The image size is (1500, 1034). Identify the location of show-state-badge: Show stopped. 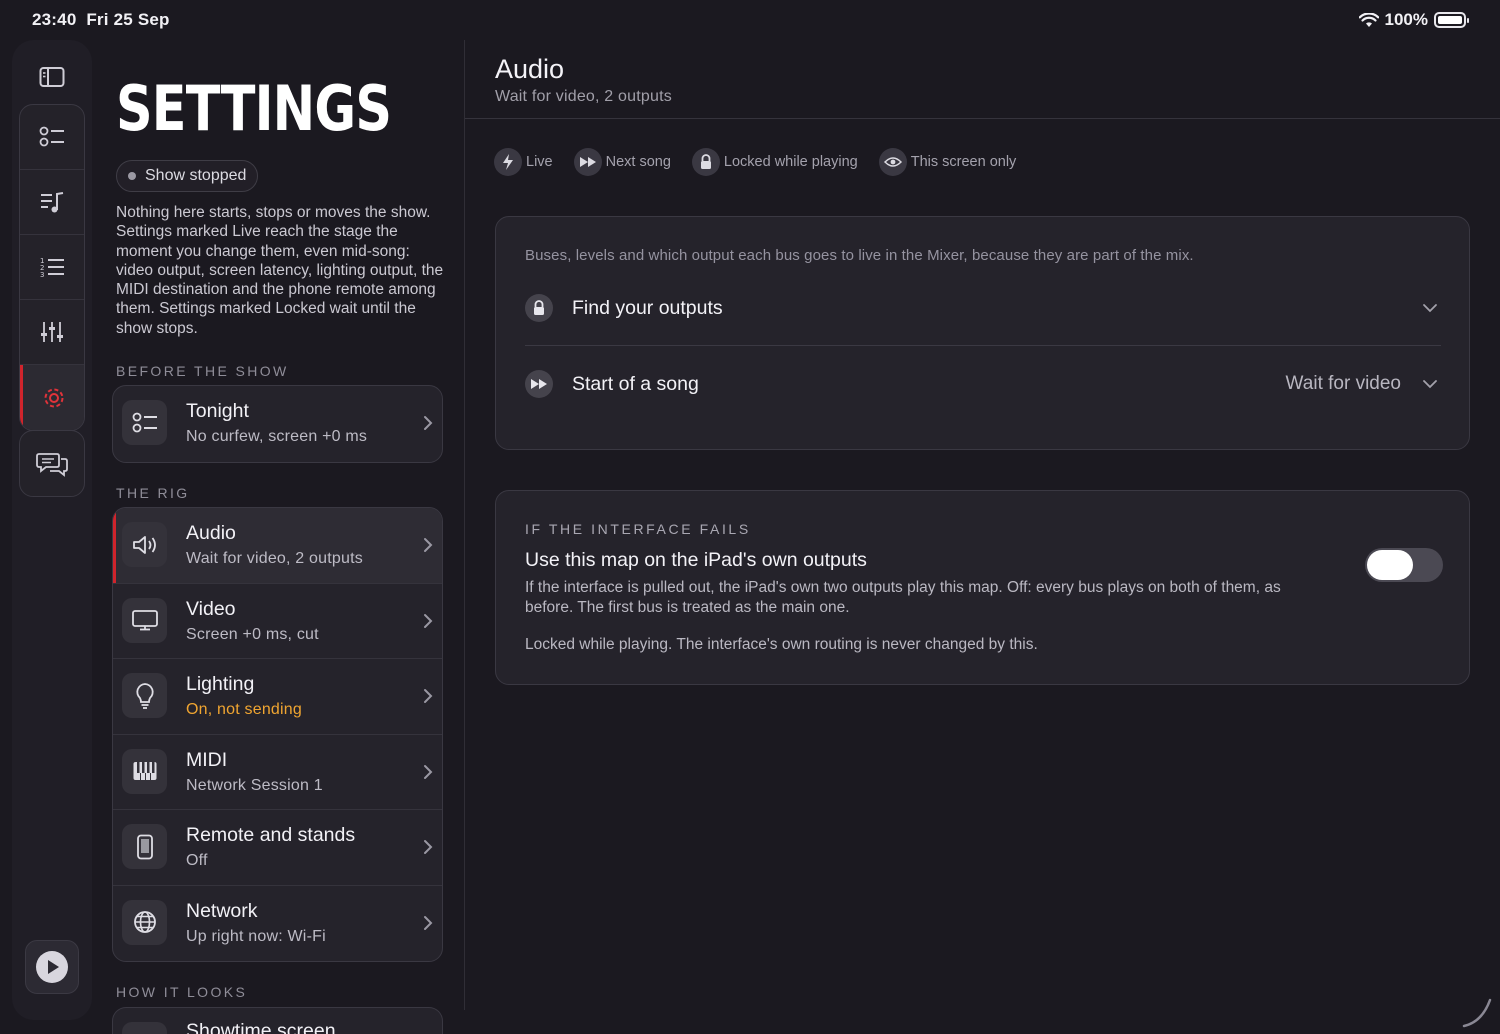
(187, 176).